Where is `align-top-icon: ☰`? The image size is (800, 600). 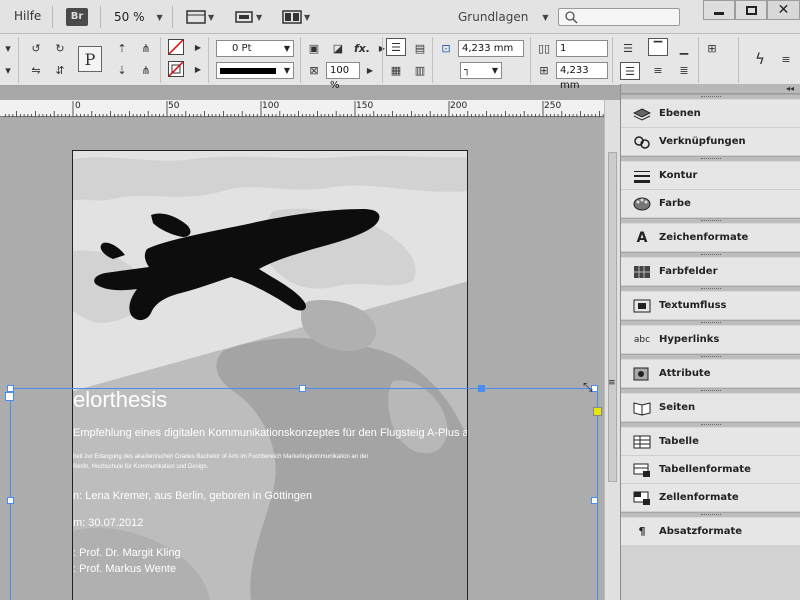 align-top-icon: ☰ is located at coordinates (396, 47).